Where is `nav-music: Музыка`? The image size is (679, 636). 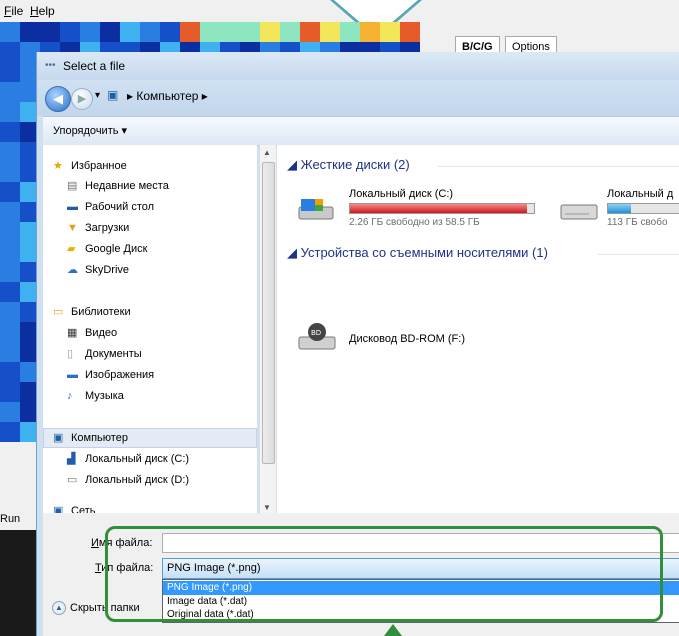
nav-music: Музыка is located at coordinates (104, 396).